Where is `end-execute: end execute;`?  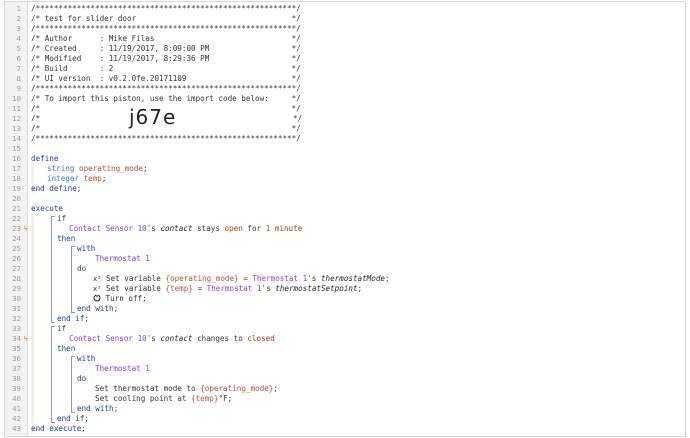
end-execute: end execute; is located at coordinates (58, 428).